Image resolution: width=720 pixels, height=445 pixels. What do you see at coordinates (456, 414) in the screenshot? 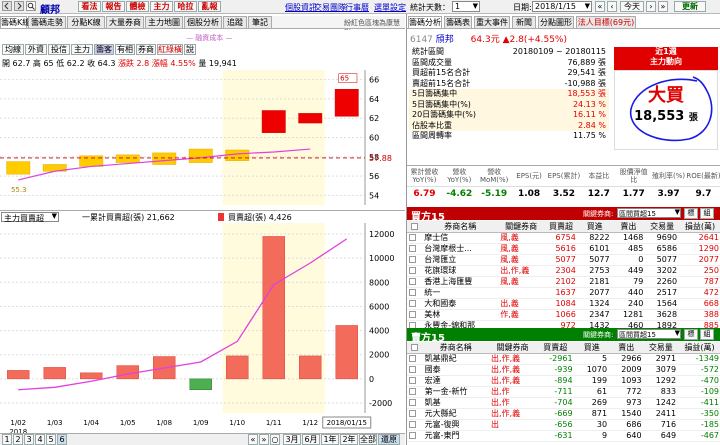
I see `cell: 元大縣紀` at bounding box center [456, 414].